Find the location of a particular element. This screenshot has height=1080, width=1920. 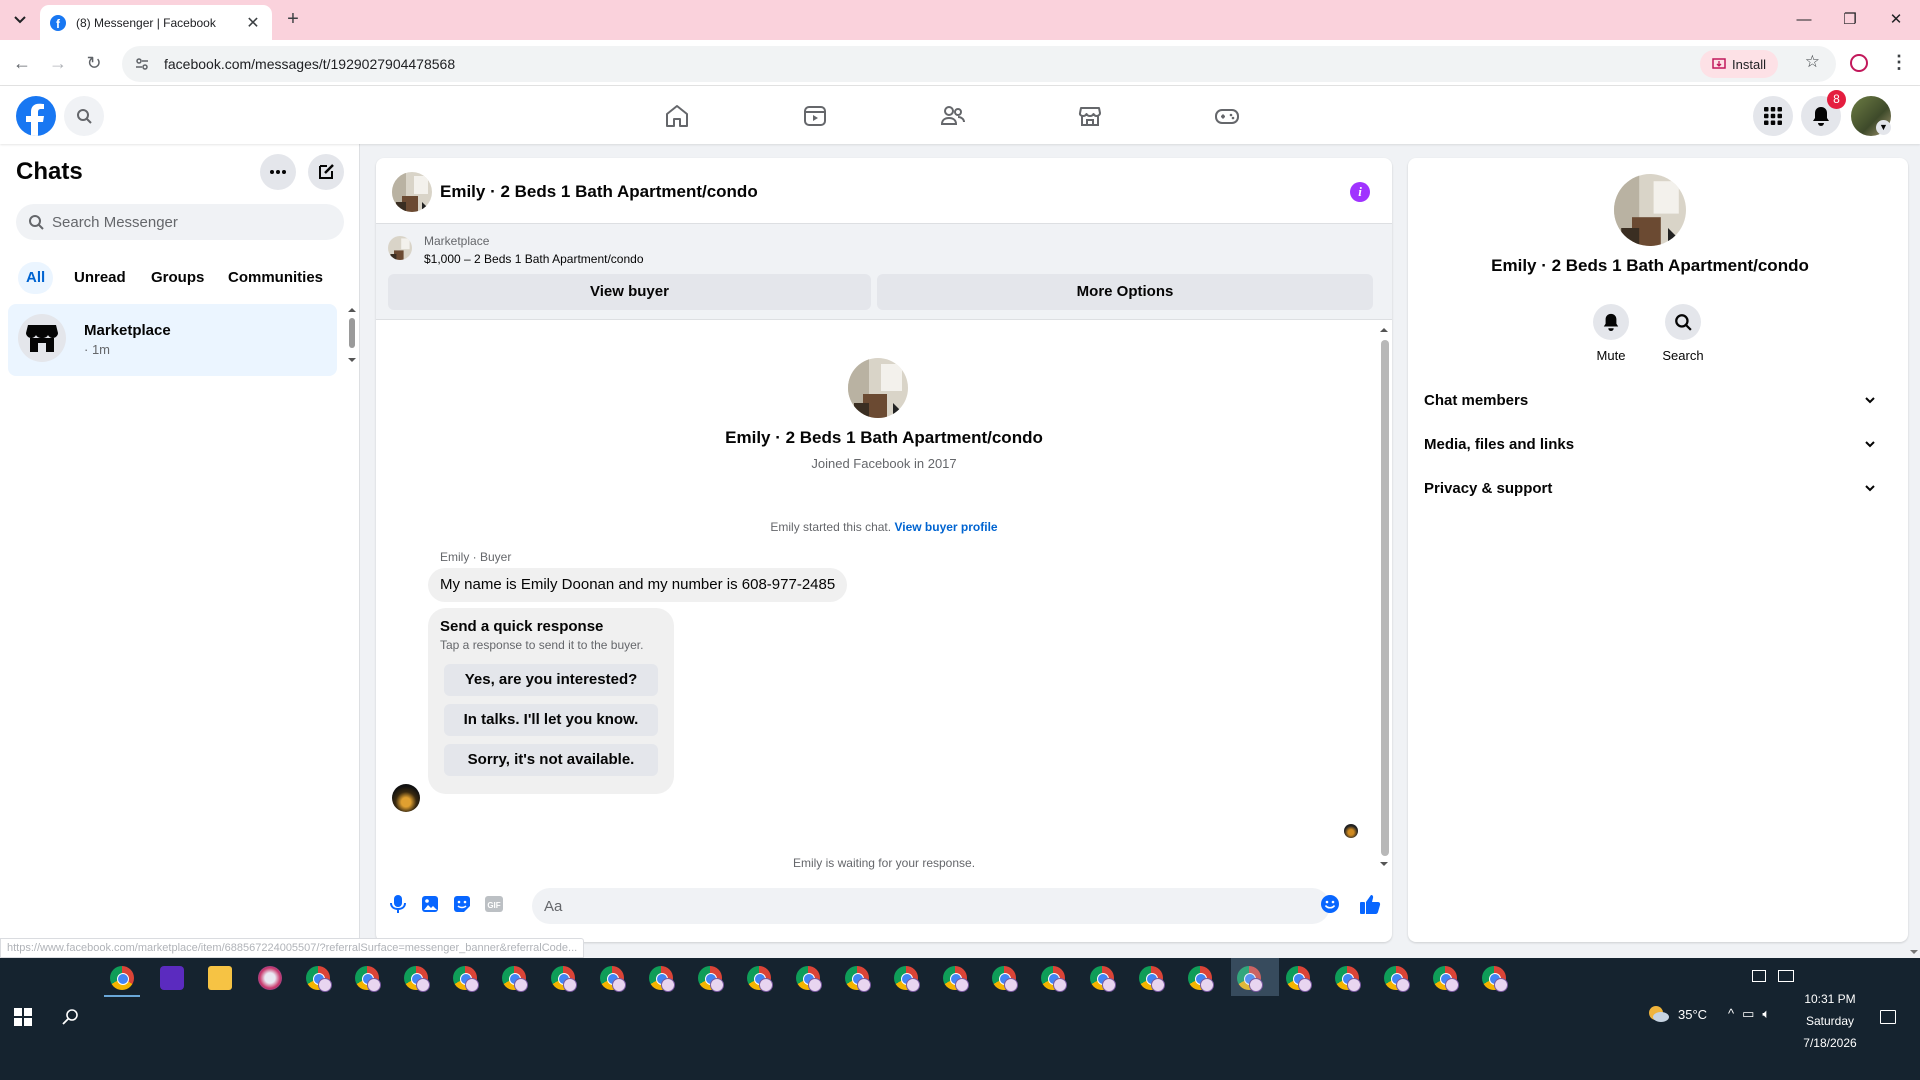

message-input is located at coordinates (914, 906).